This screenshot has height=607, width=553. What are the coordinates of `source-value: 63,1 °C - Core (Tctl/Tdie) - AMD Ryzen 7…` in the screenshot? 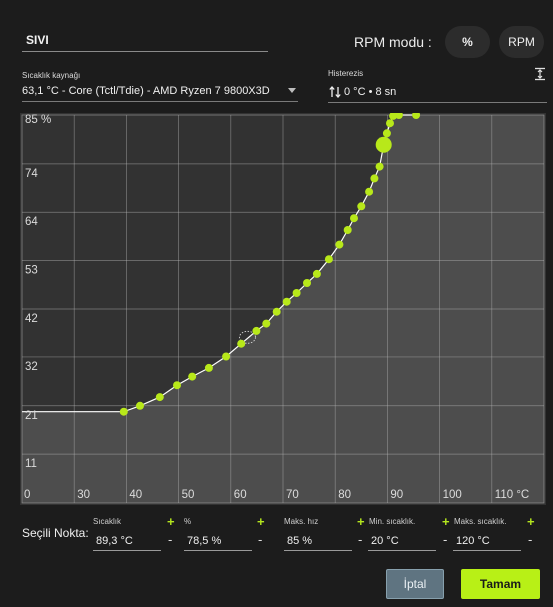 It's located at (146, 90).